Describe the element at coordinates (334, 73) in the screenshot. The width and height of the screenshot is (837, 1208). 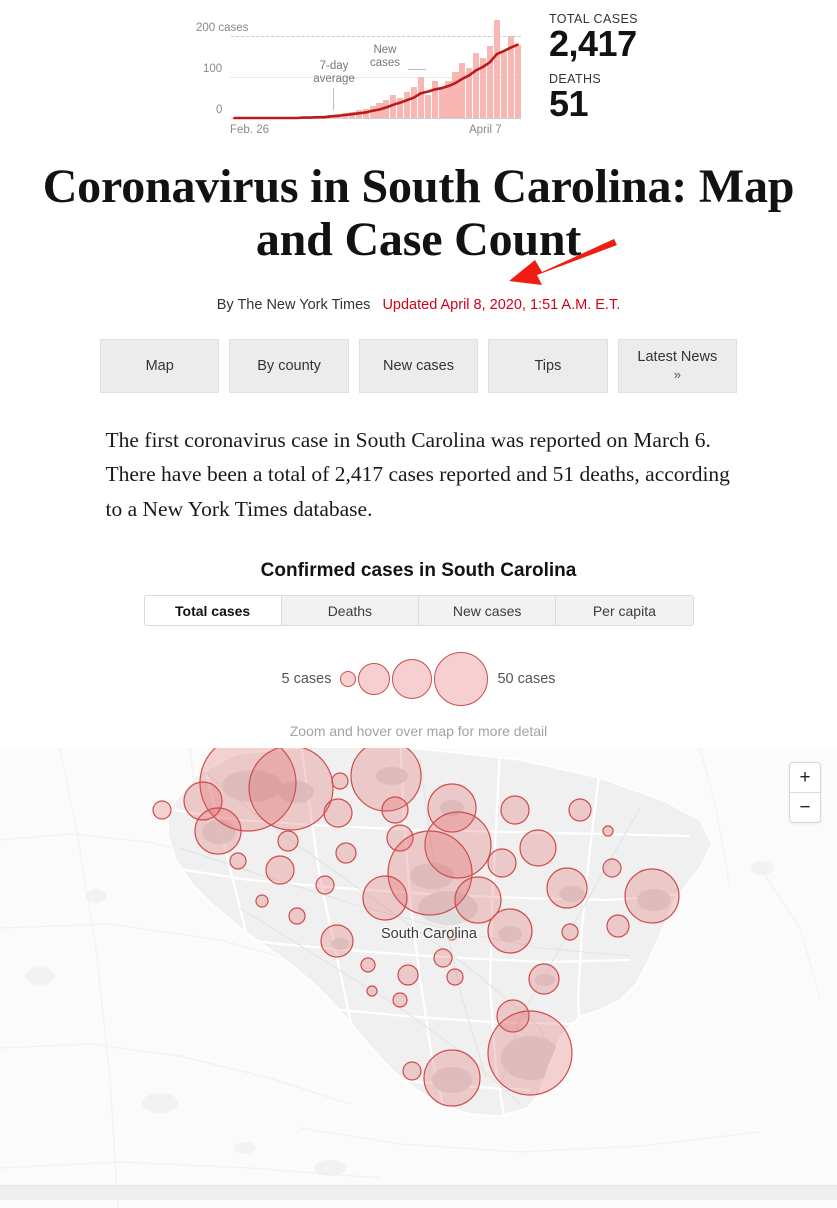
I see `annotation-seven-day-average: 7-day average` at that location.